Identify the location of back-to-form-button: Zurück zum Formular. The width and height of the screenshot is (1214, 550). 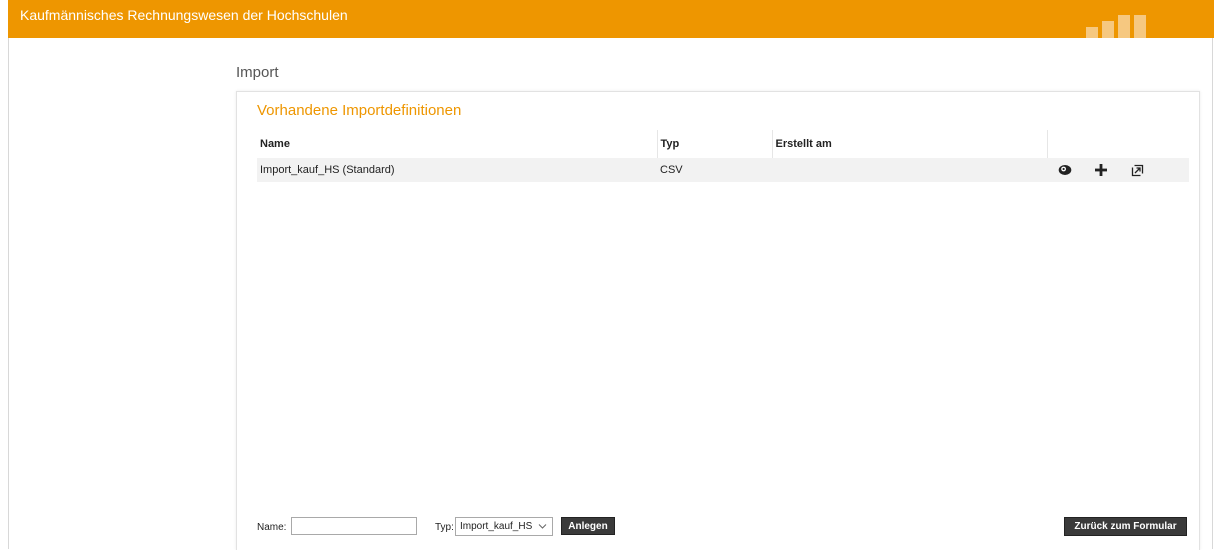
(1125, 526).